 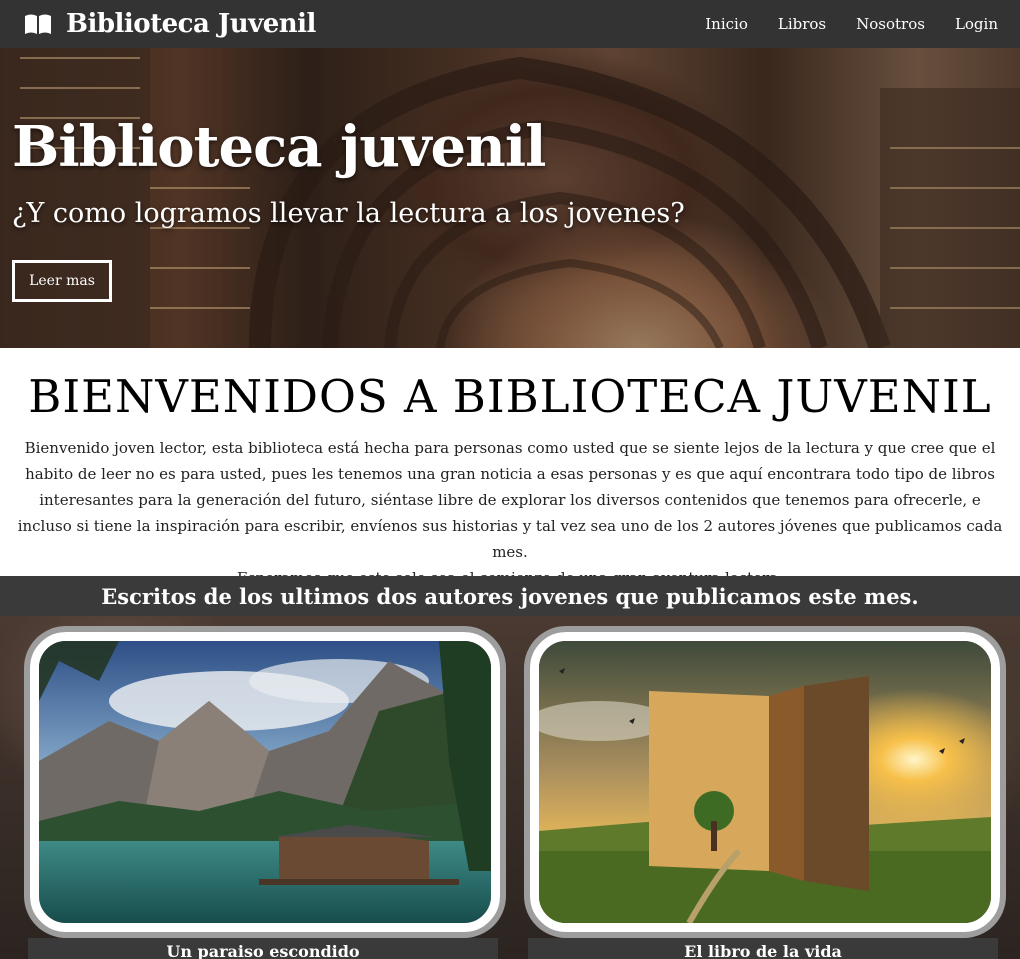 I want to click on mountain-lake-image, so click(x=265, y=782).